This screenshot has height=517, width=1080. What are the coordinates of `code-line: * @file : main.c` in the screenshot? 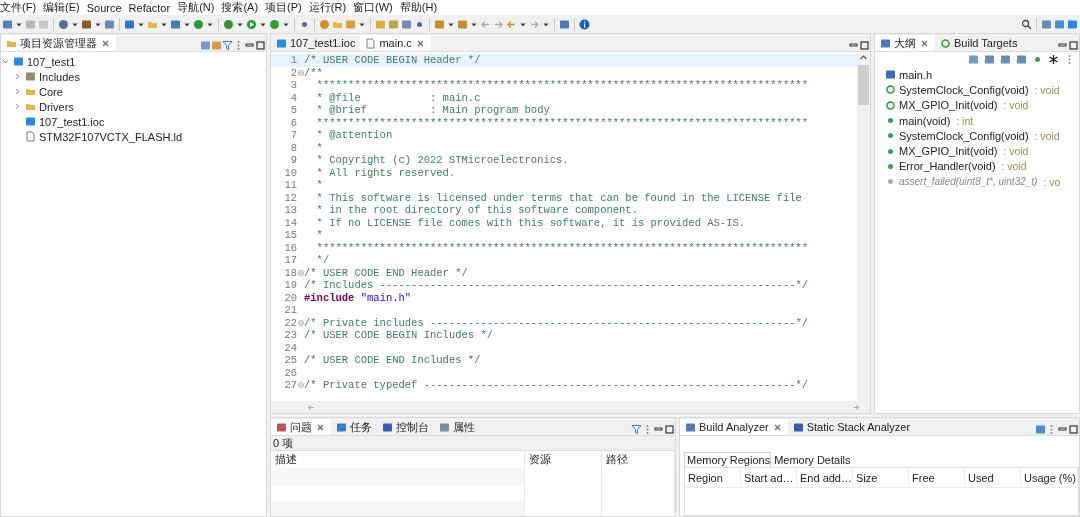 It's located at (398, 97).